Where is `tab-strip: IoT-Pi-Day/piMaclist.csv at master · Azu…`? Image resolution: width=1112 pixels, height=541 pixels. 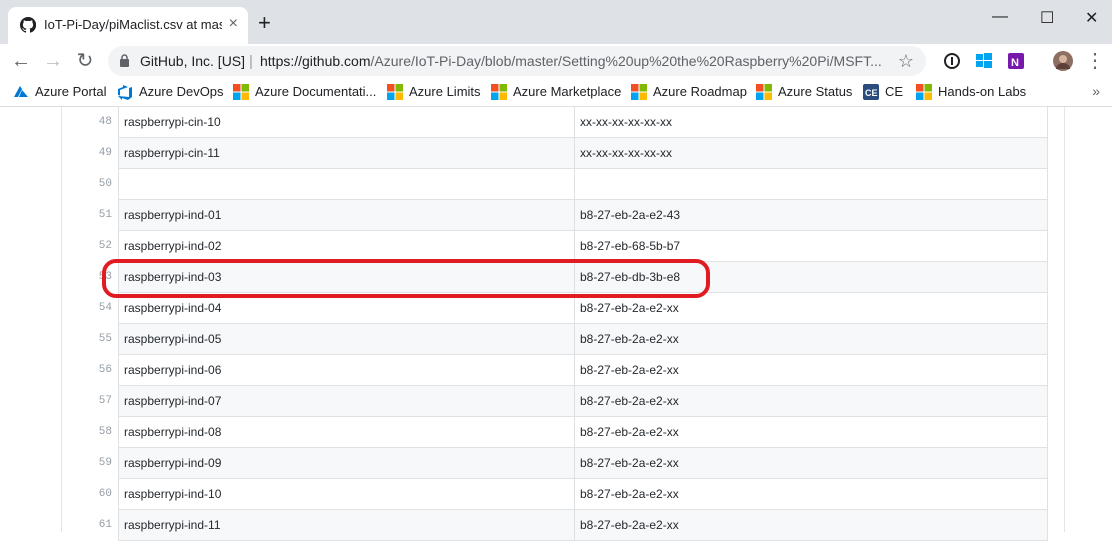 tab-strip: IoT-Pi-Day/piMaclist.csv at master · Azu… is located at coordinates (556, 22).